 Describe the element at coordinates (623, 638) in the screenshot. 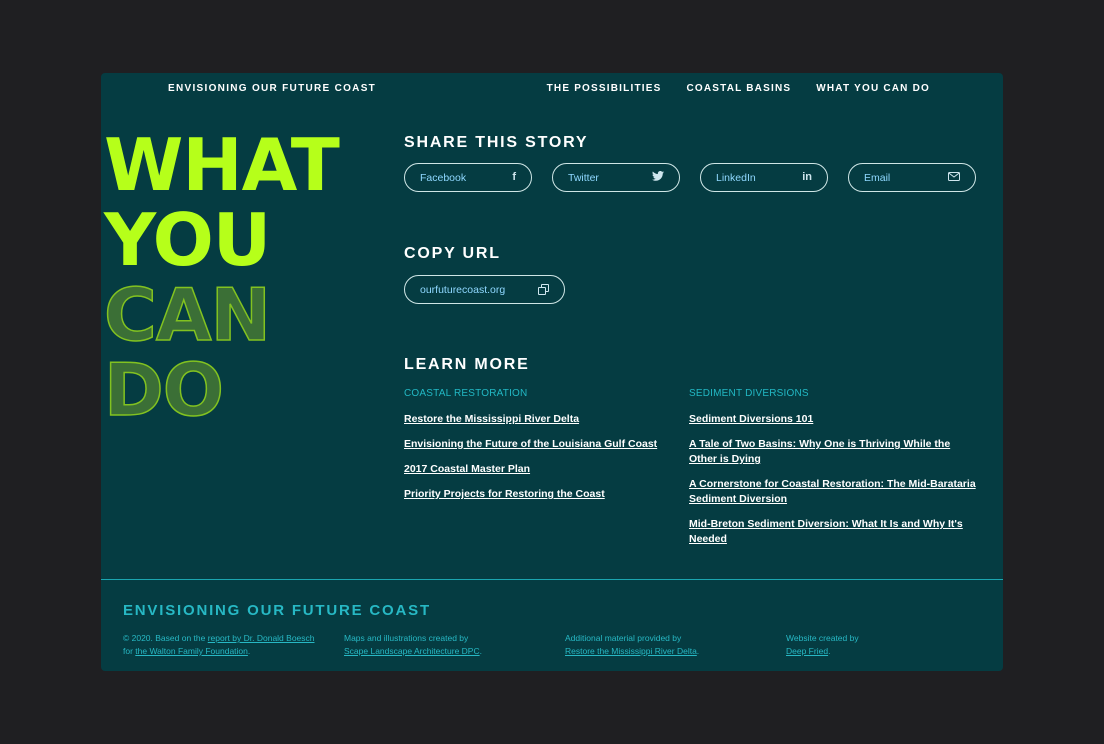

I see `credit-text: Additional material provided by` at that location.